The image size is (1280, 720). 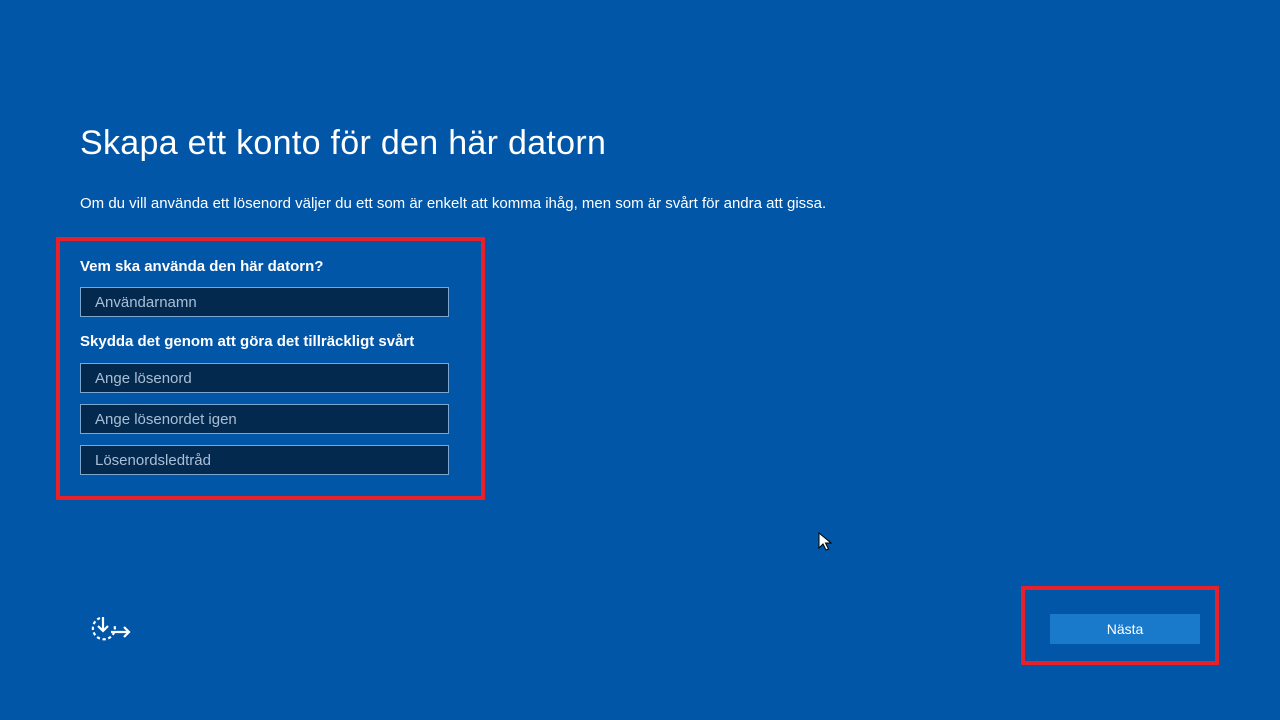 I want to click on who-label: Vem ska använda den här datorn?, so click(x=202, y=266).